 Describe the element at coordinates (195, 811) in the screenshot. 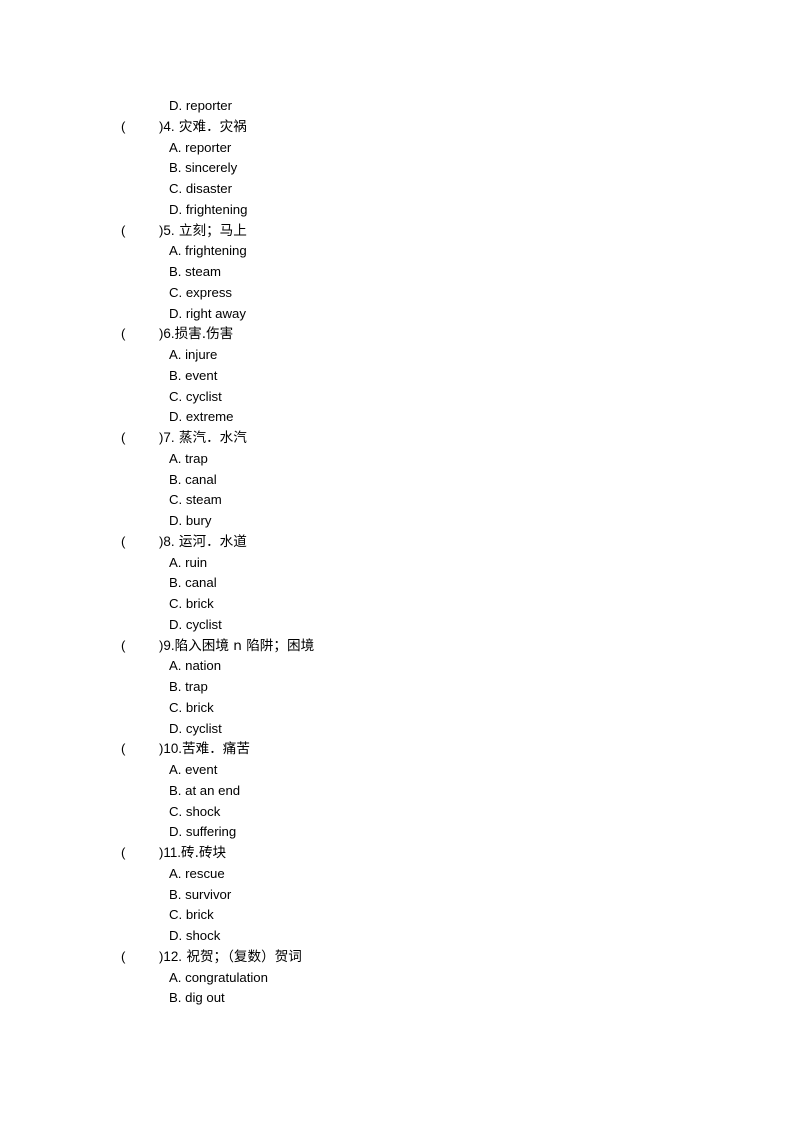

I see `option-label: C. shock` at that location.